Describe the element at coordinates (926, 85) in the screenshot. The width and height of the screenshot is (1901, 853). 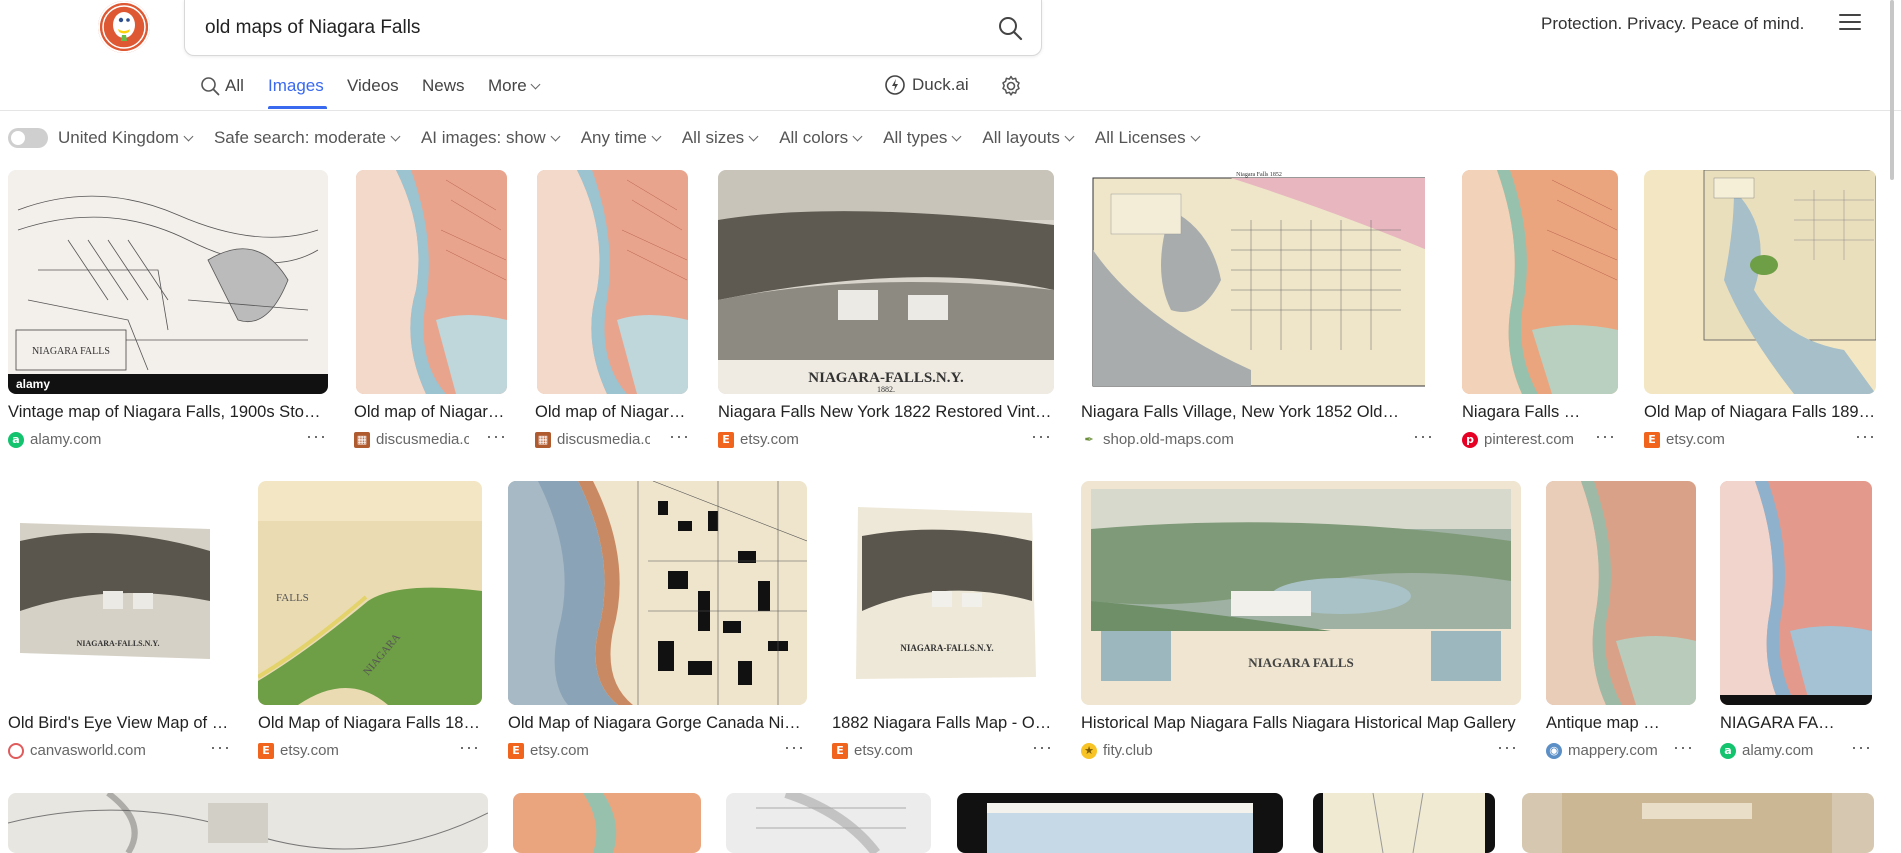
I see `duckai-link: Duck.ai` at that location.